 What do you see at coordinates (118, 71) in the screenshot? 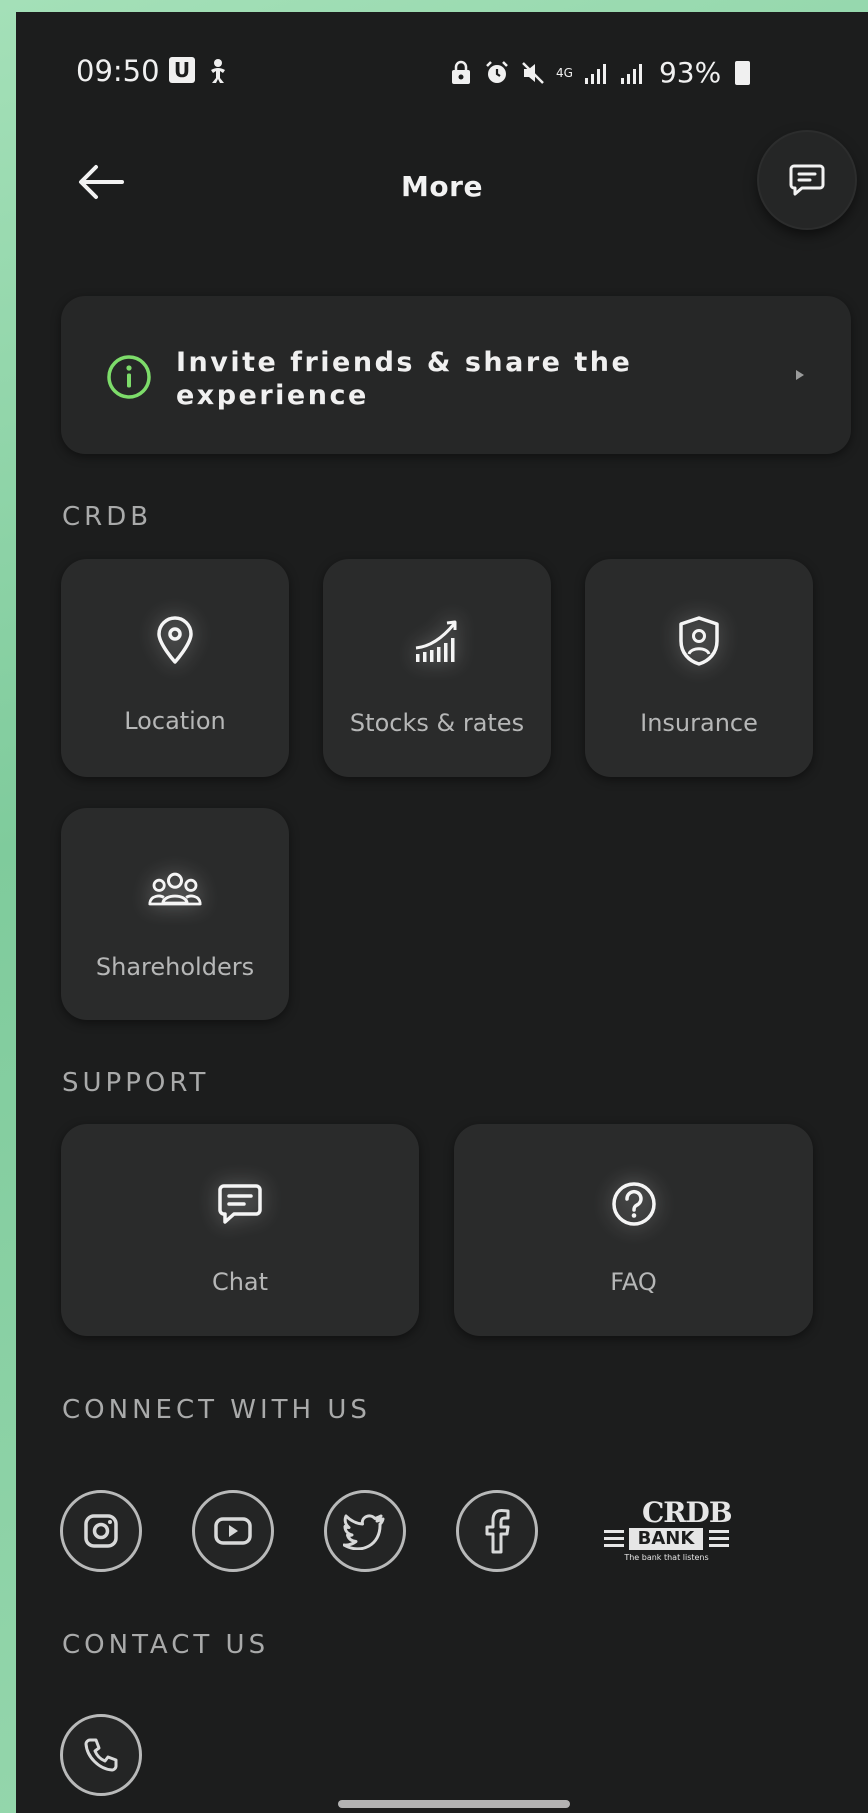
I see `status-time: 09:50` at bounding box center [118, 71].